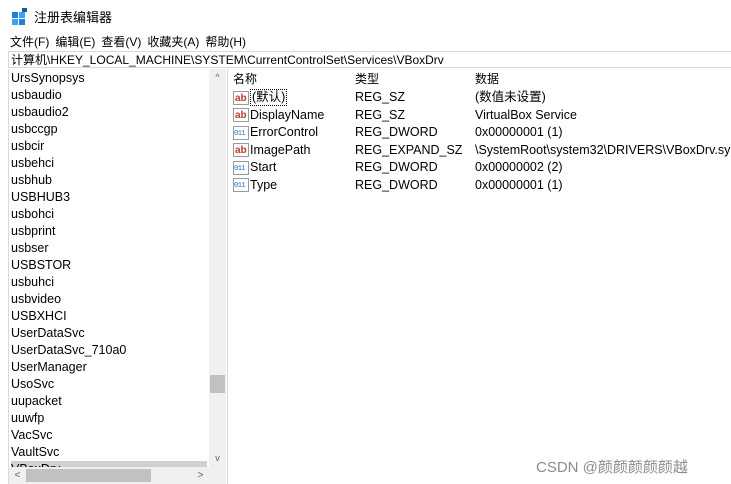  Describe the element at coordinates (75, 41) in the screenshot. I see `menu-edit: 编辑(E)` at that location.